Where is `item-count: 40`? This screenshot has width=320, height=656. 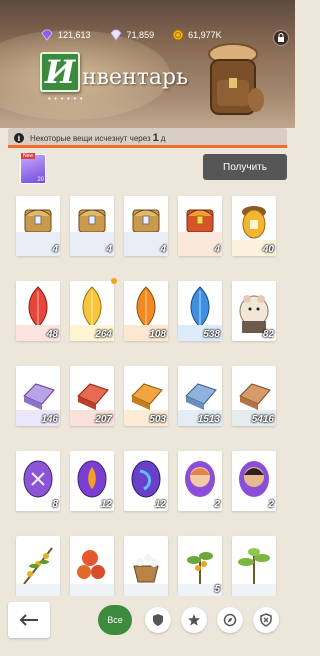 item-count: 40 is located at coordinates (268, 249).